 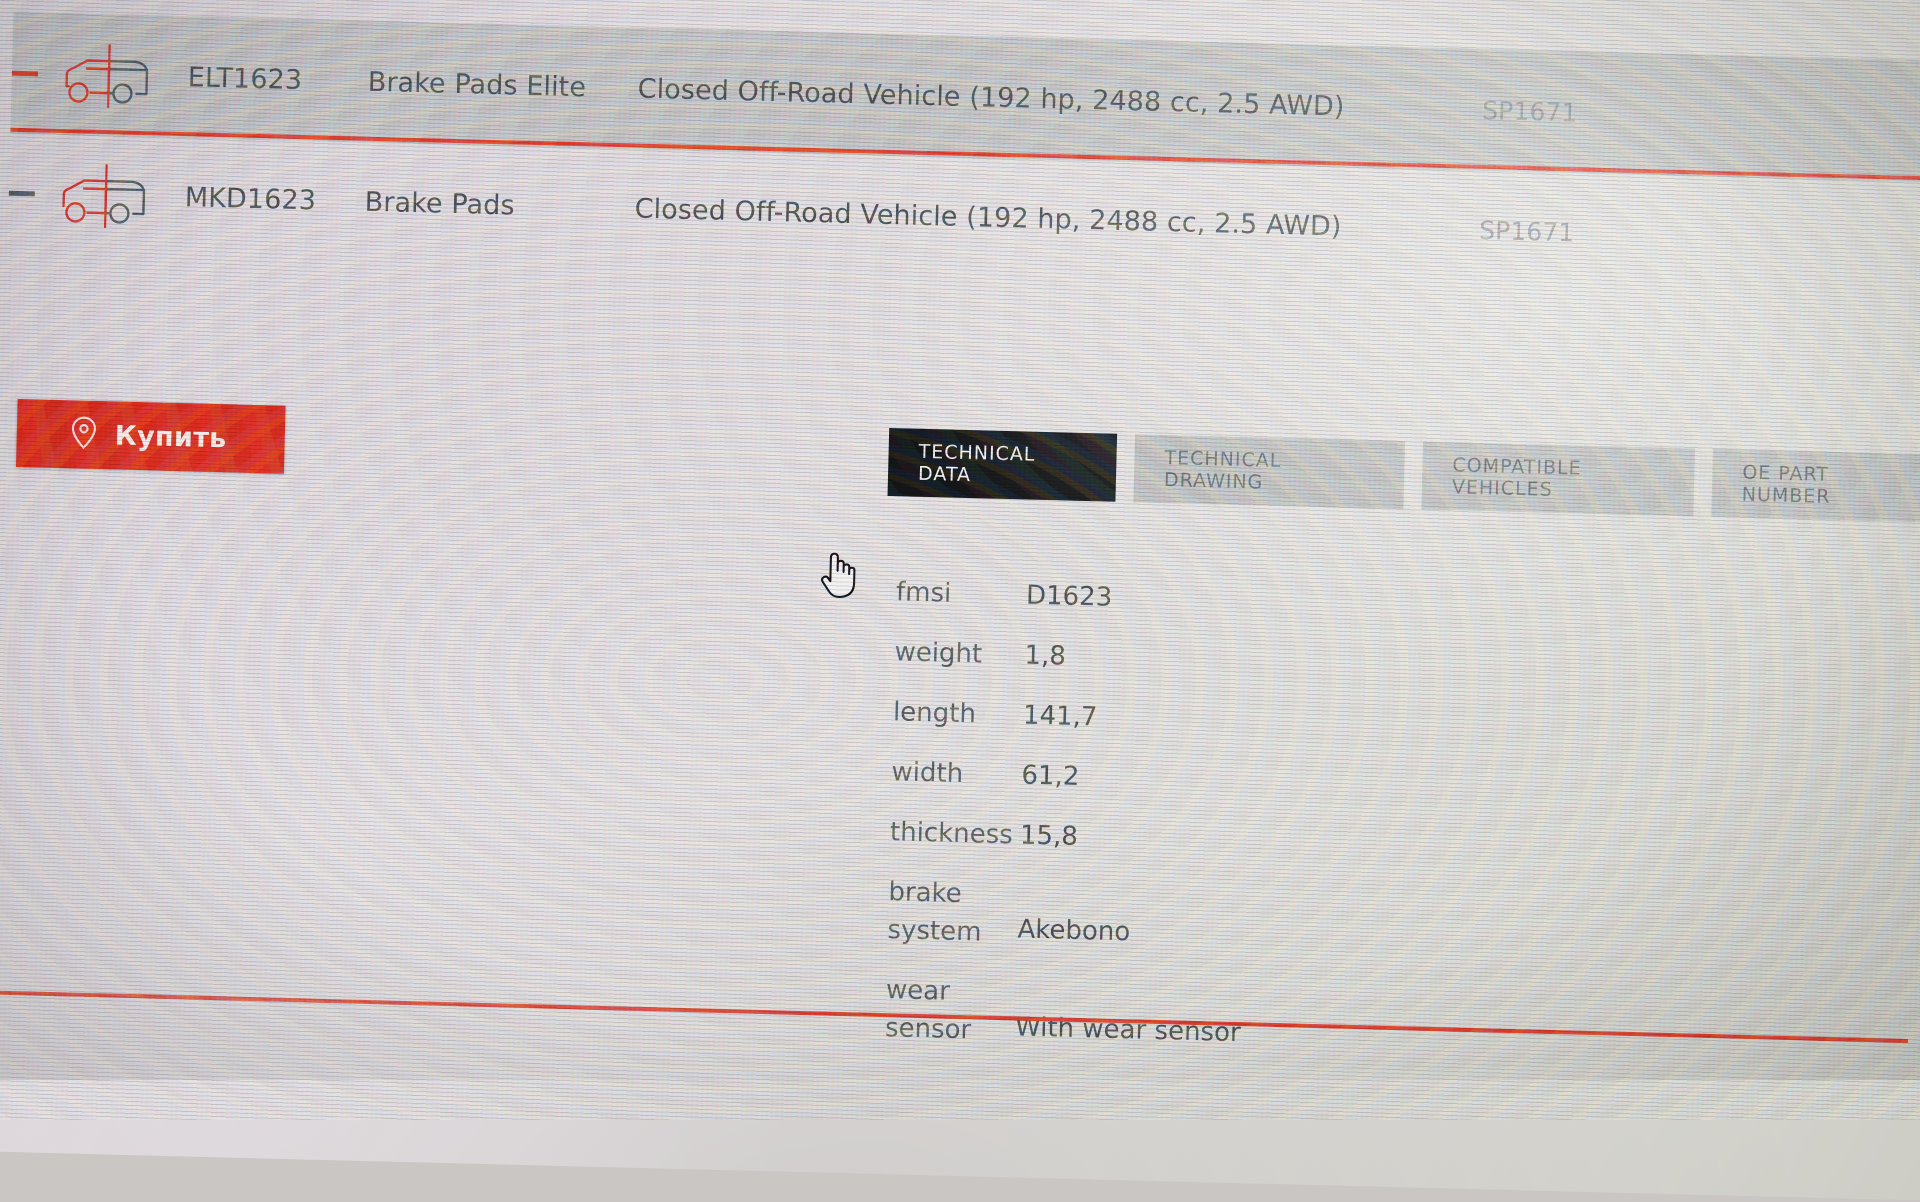 What do you see at coordinates (250, 198) in the screenshot?
I see `row-sku: MKD1623` at bounding box center [250, 198].